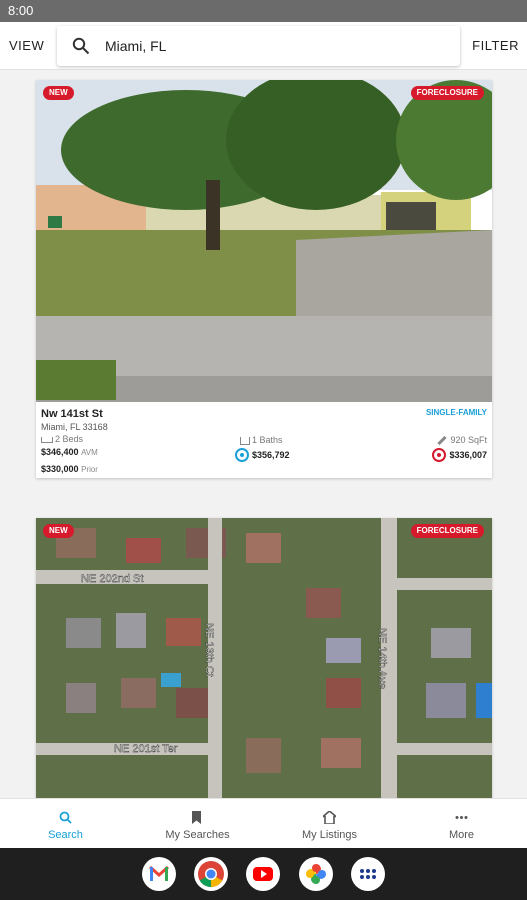 The width and height of the screenshot is (527, 900). Describe the element at coordinates (439, 455) in the screenshot. I see `down-arrow-icon` at that location.